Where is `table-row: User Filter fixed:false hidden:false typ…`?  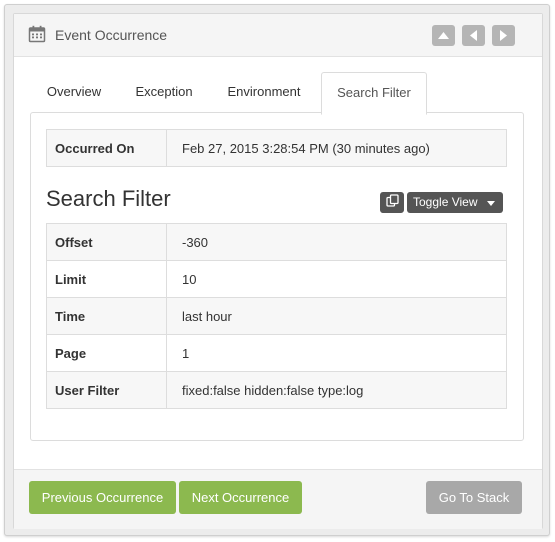 table-row: User Filter fixed:false hidden:false typ… is located at coordinates (276, 390).